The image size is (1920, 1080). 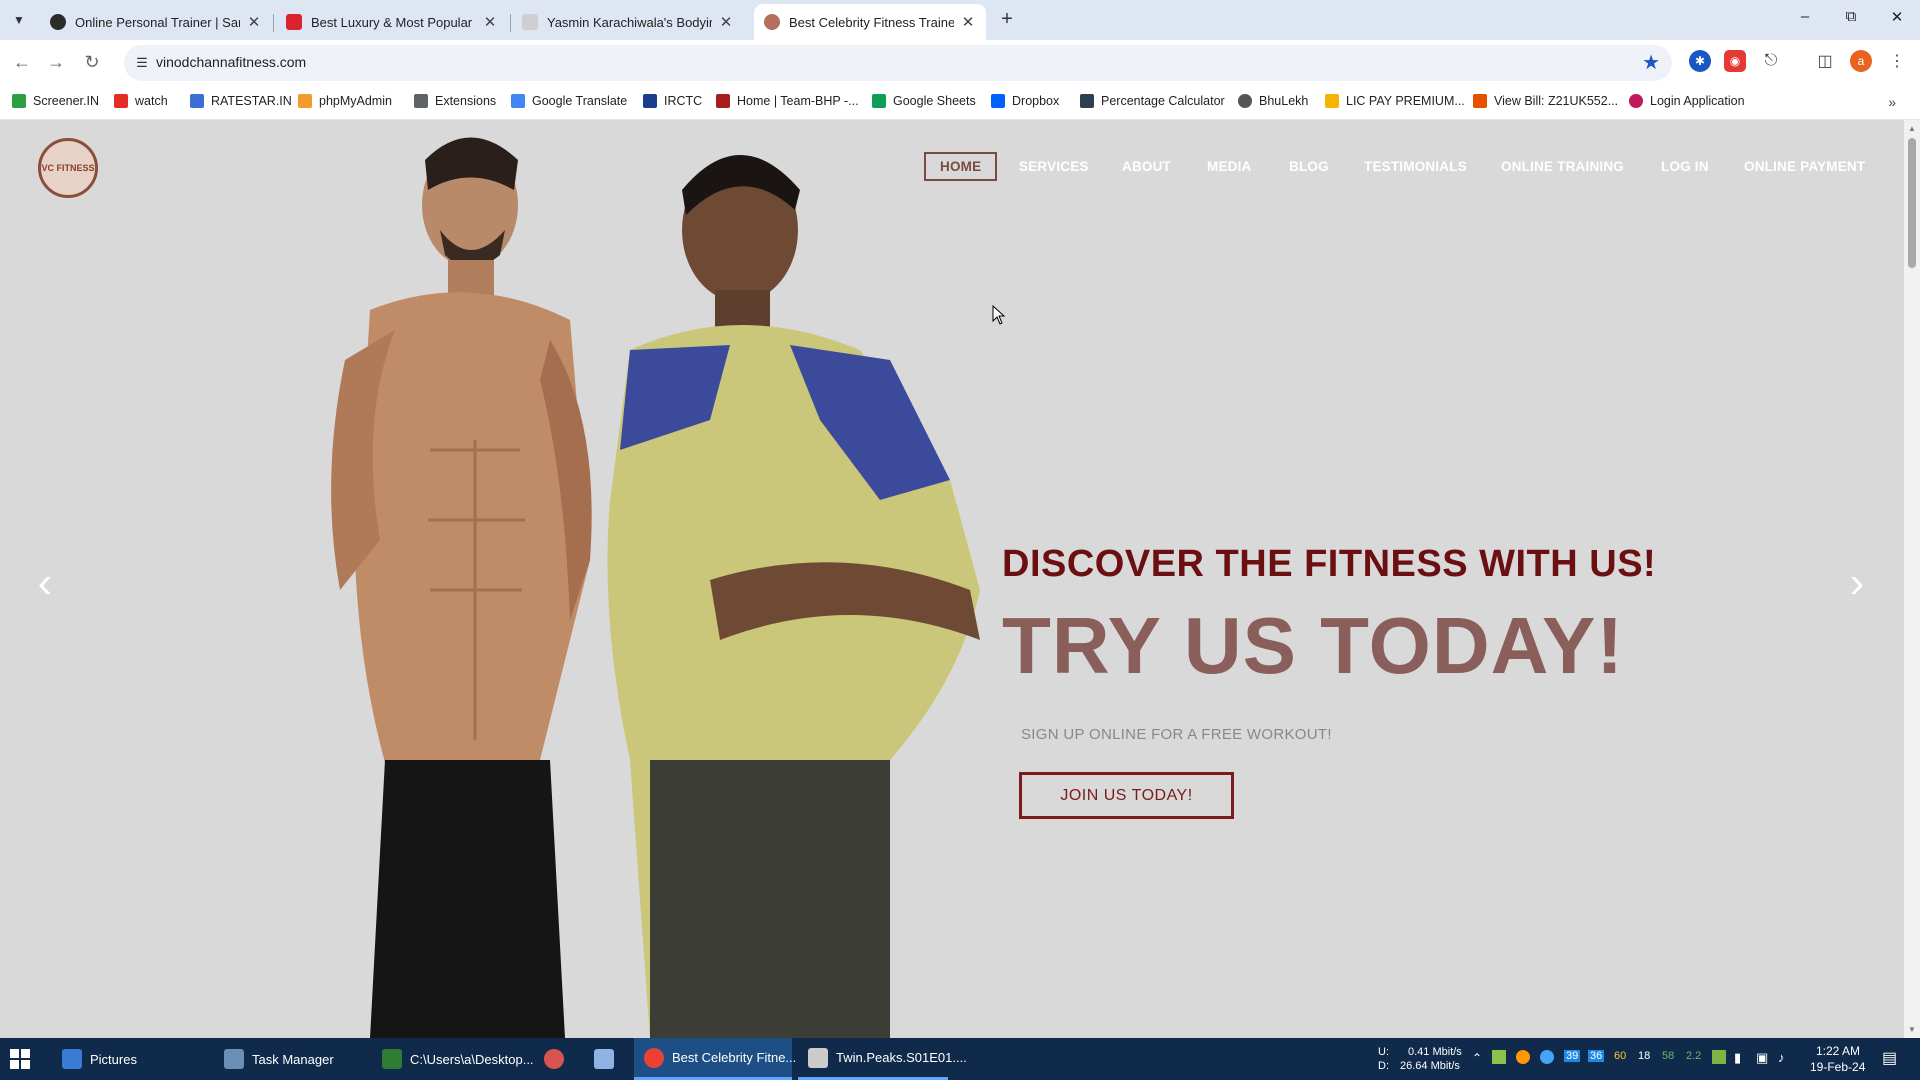 I want to click on shield-icon: ◉, so click(x=1735, y=61).